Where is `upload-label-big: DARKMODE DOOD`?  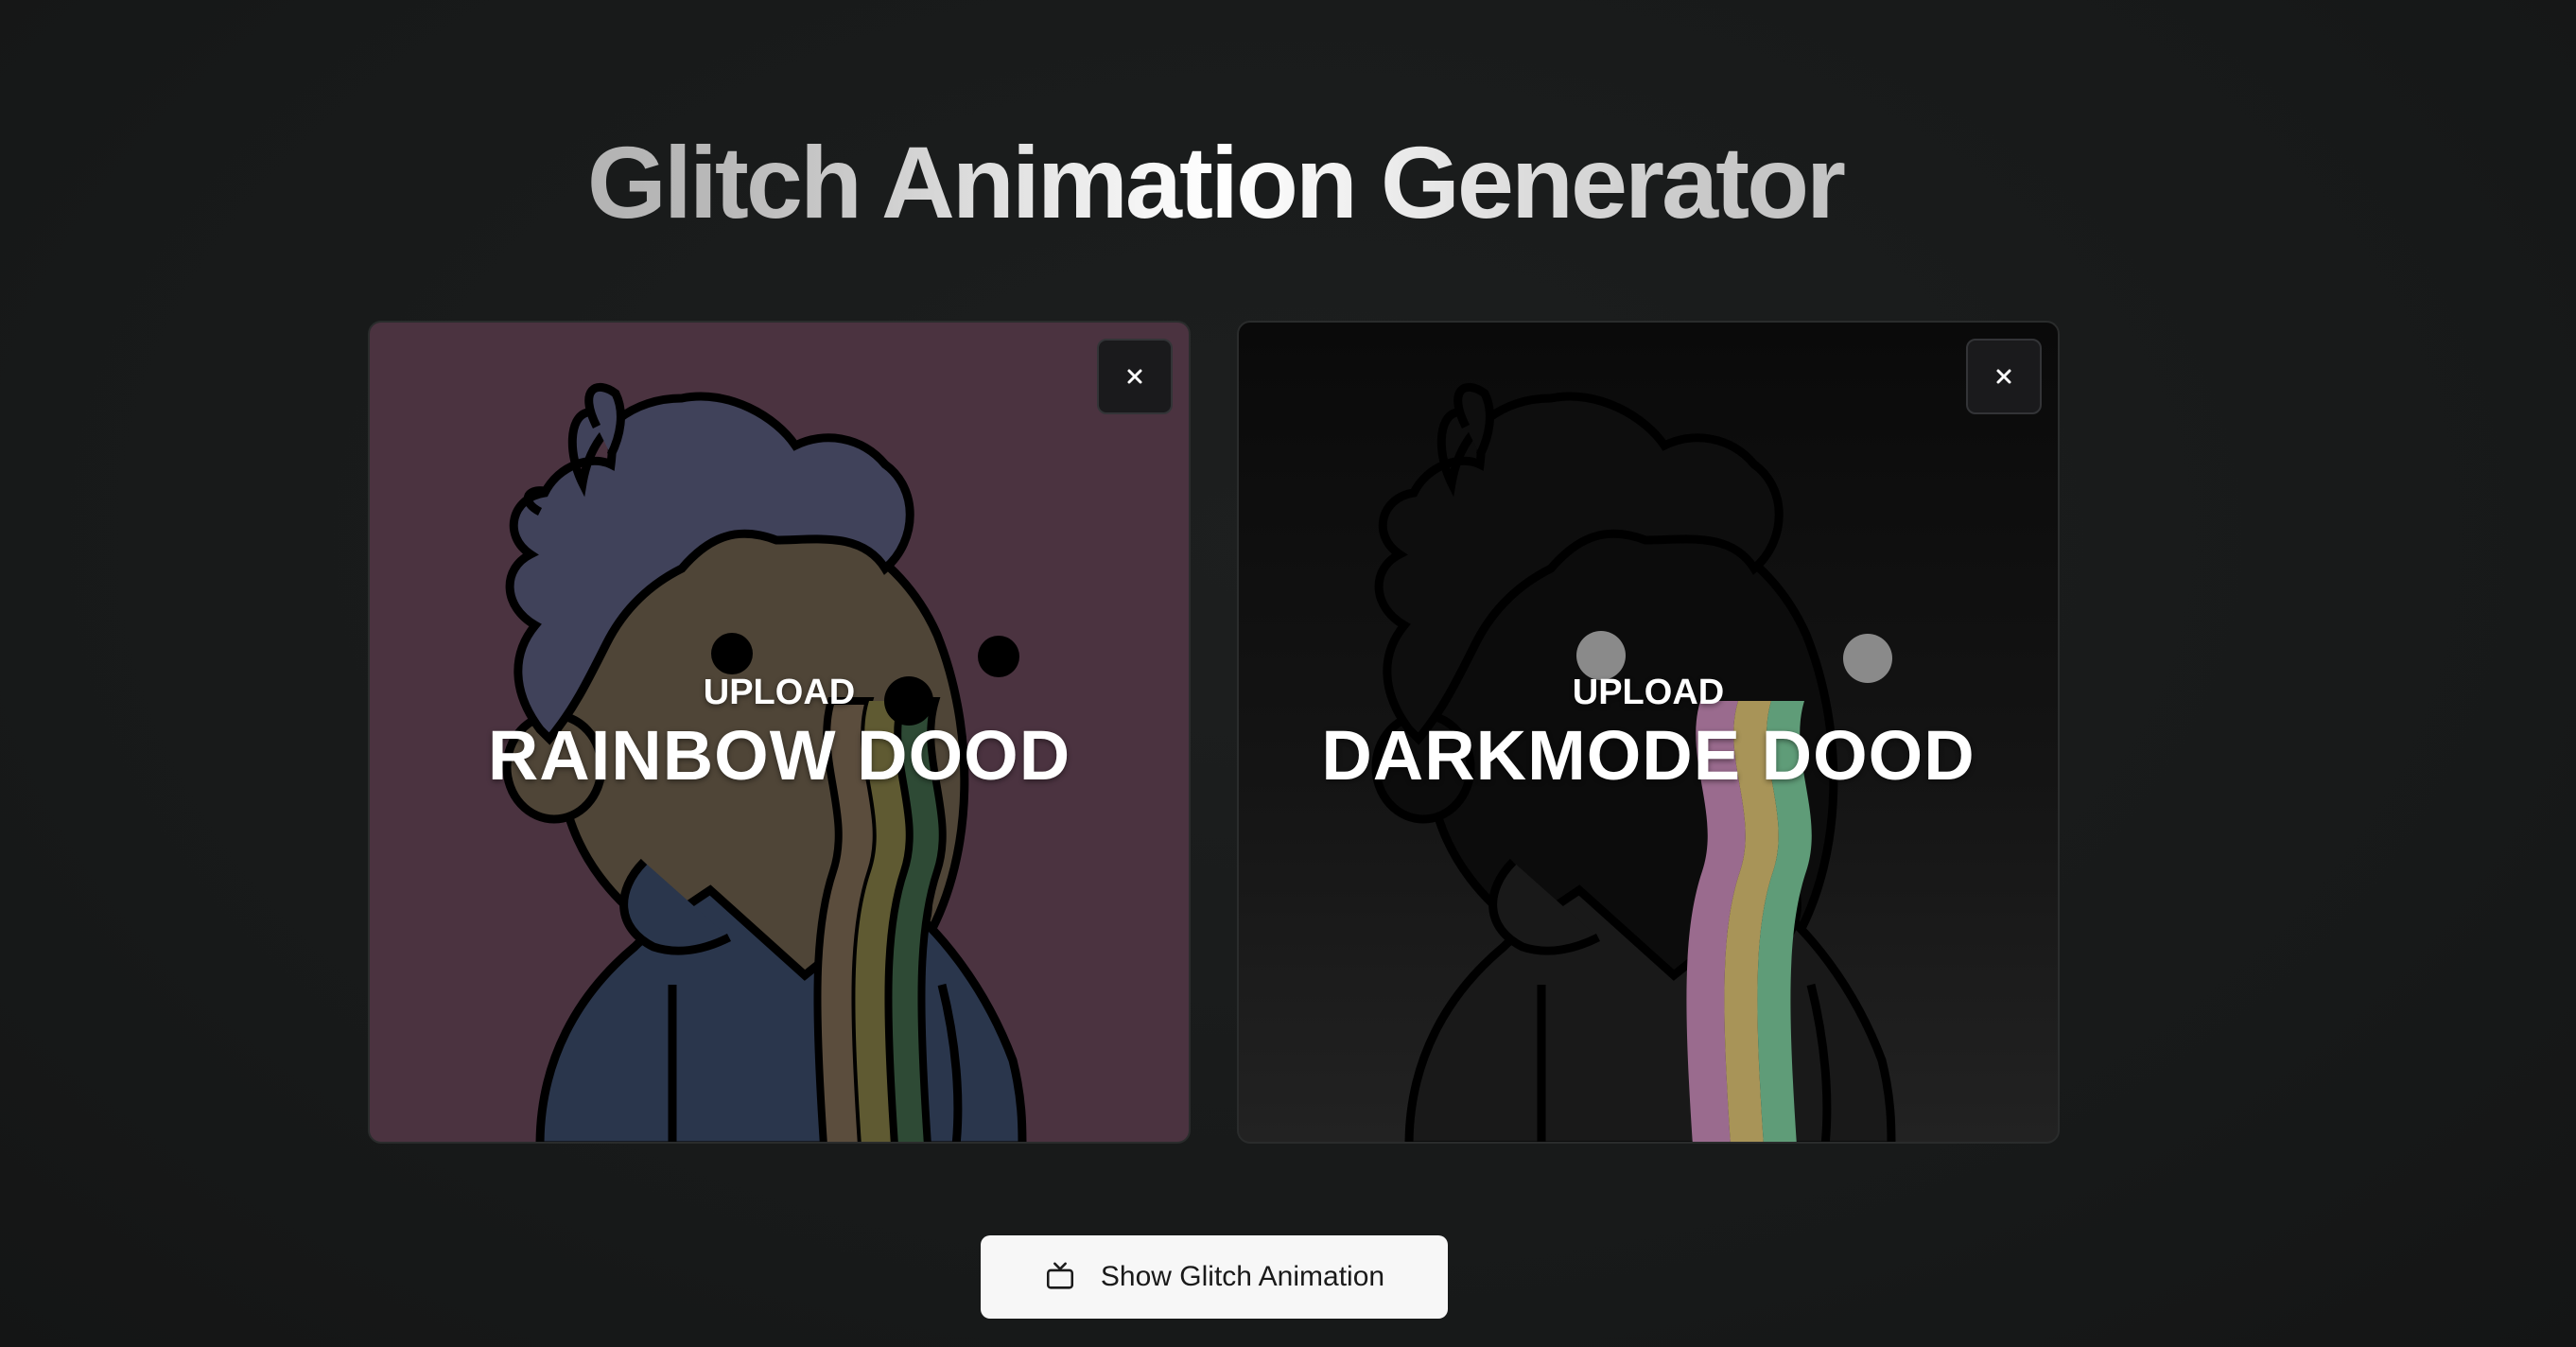 upload-label-big: DARKMODE DOOD is located at coordinates (1648, 755).